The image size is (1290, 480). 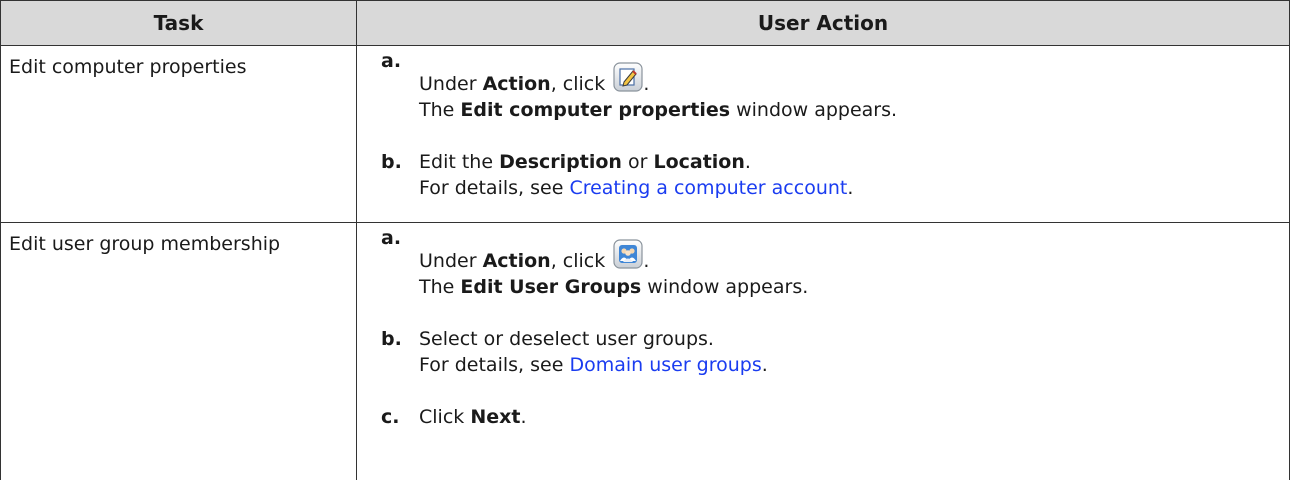 I want to click on task-cell: Edit user group membership, so click(x=178, y=351).